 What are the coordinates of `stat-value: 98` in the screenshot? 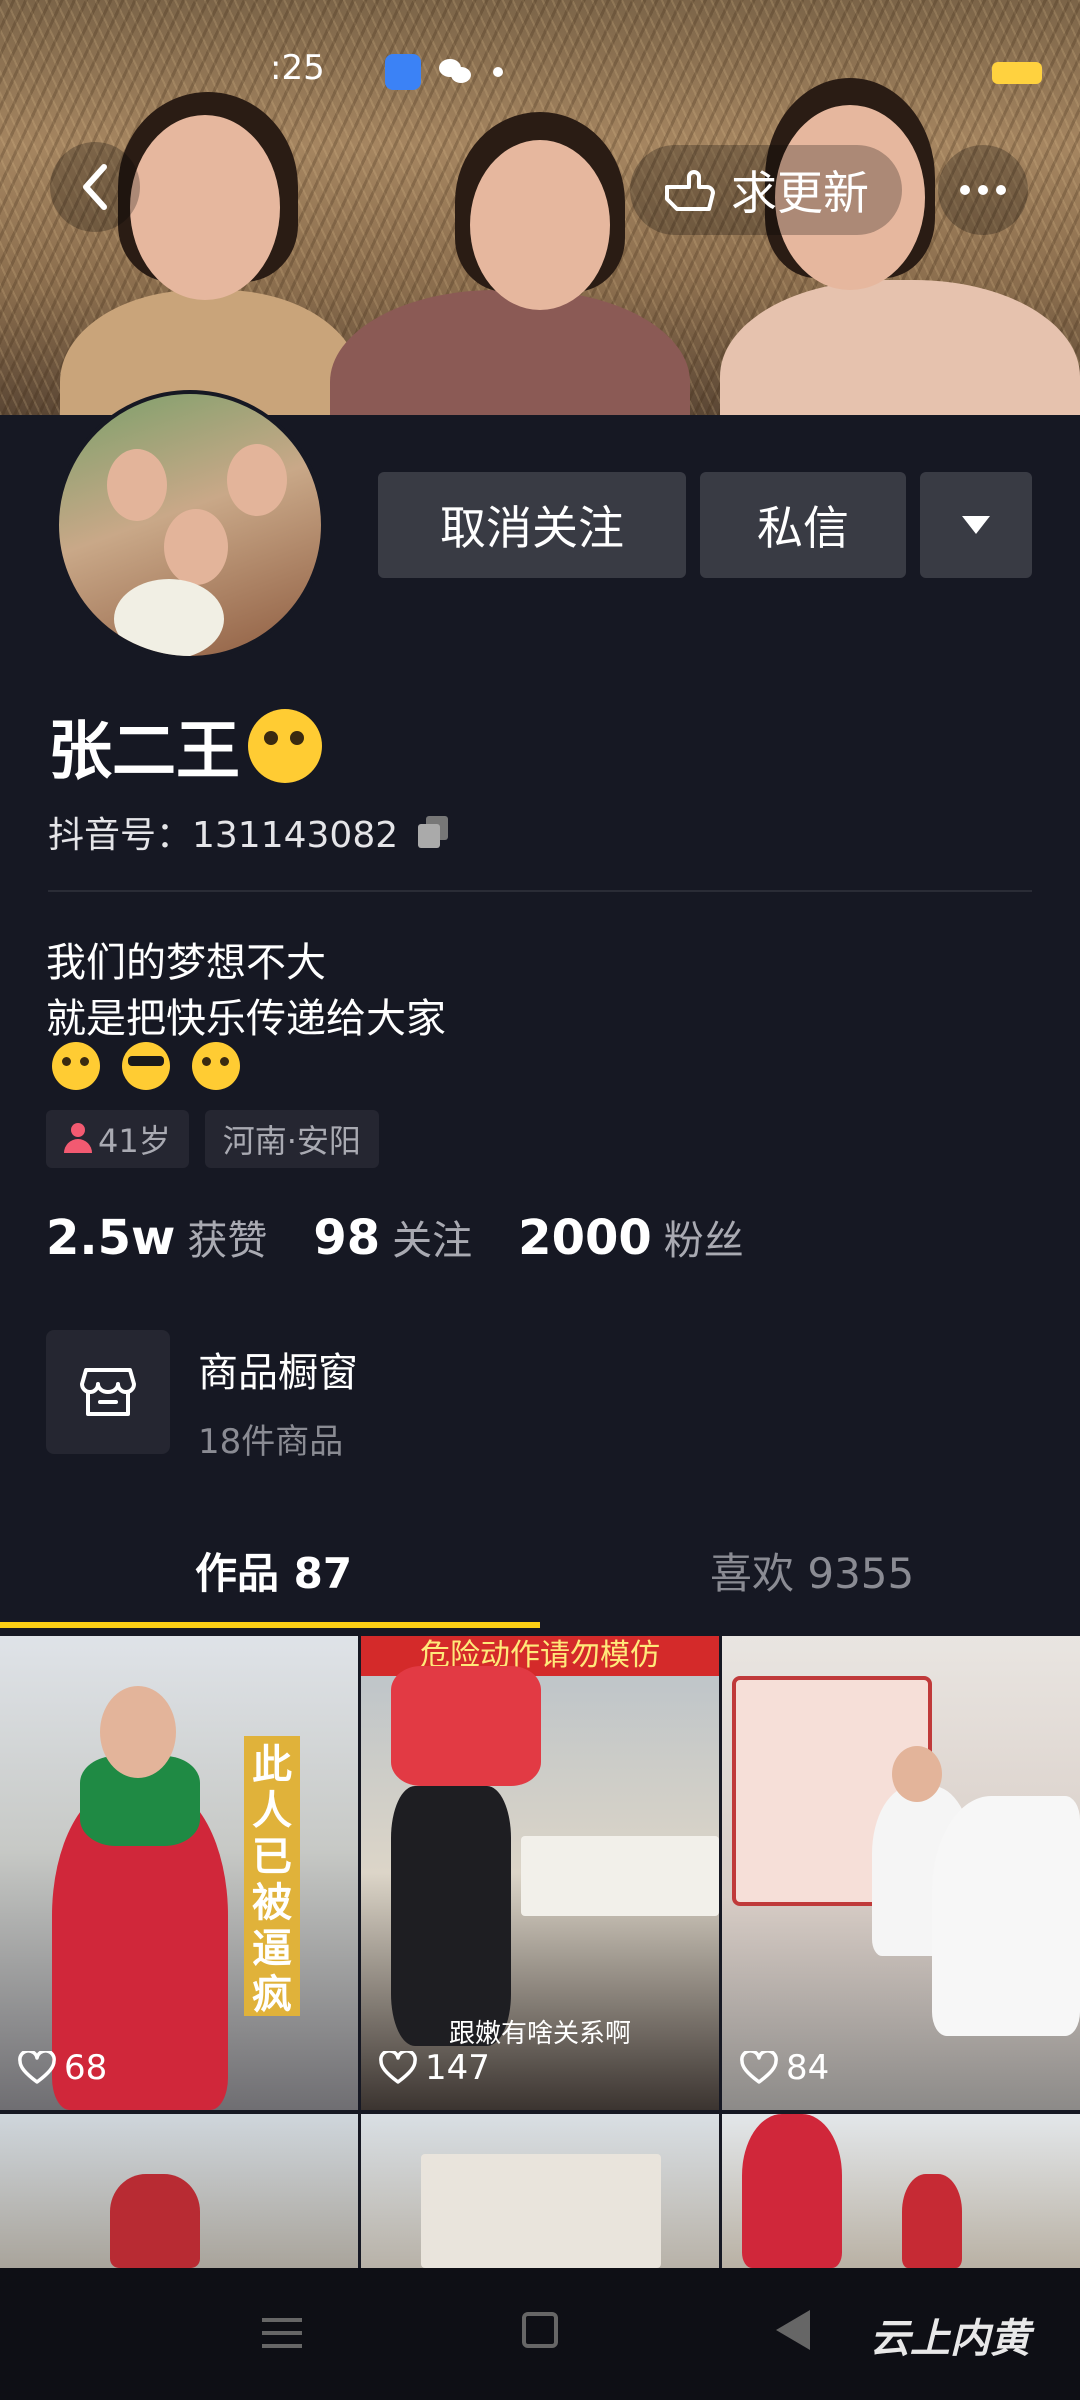 It's located at (347, 1238).